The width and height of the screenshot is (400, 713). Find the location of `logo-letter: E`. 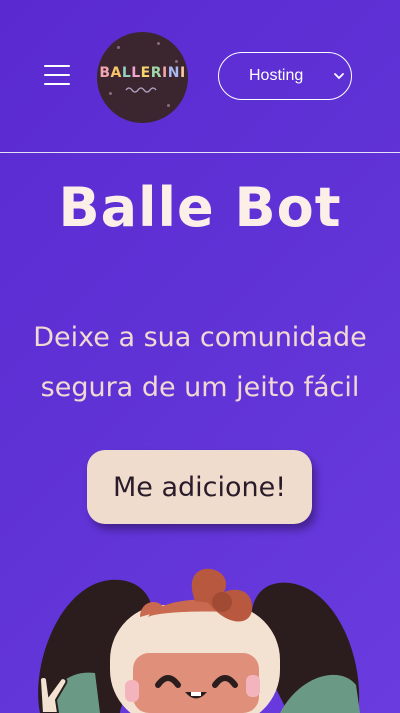

logo-letter: E is located at coordinates (145, 73).